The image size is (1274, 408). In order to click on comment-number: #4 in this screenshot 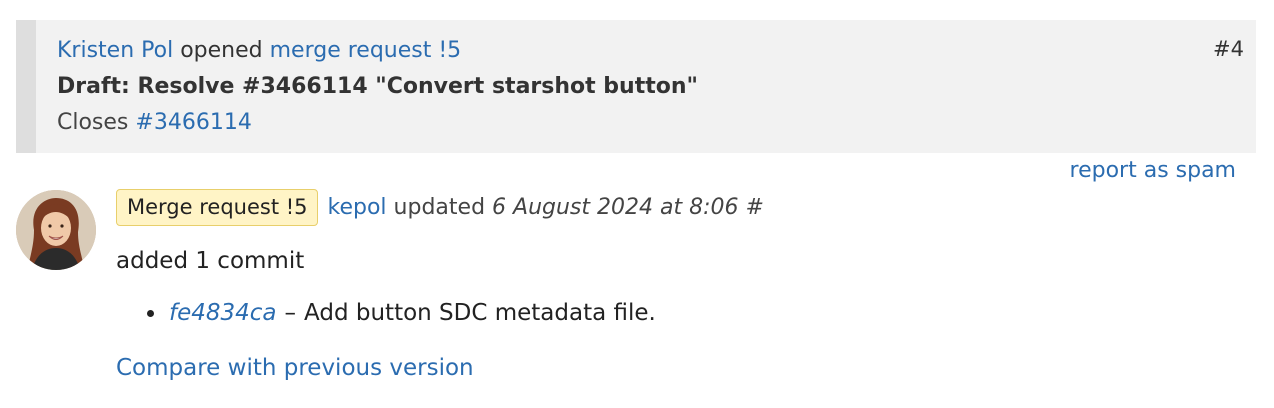, I will do `click(1228, 49)`.